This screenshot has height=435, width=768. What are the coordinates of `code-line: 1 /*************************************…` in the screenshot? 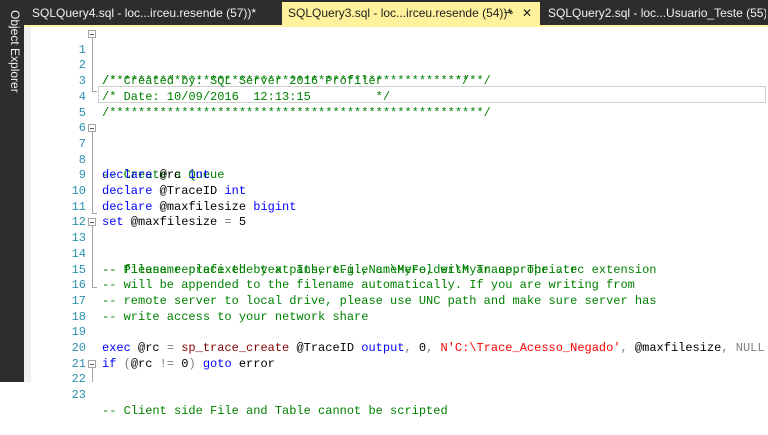 It's located at (396, 57).